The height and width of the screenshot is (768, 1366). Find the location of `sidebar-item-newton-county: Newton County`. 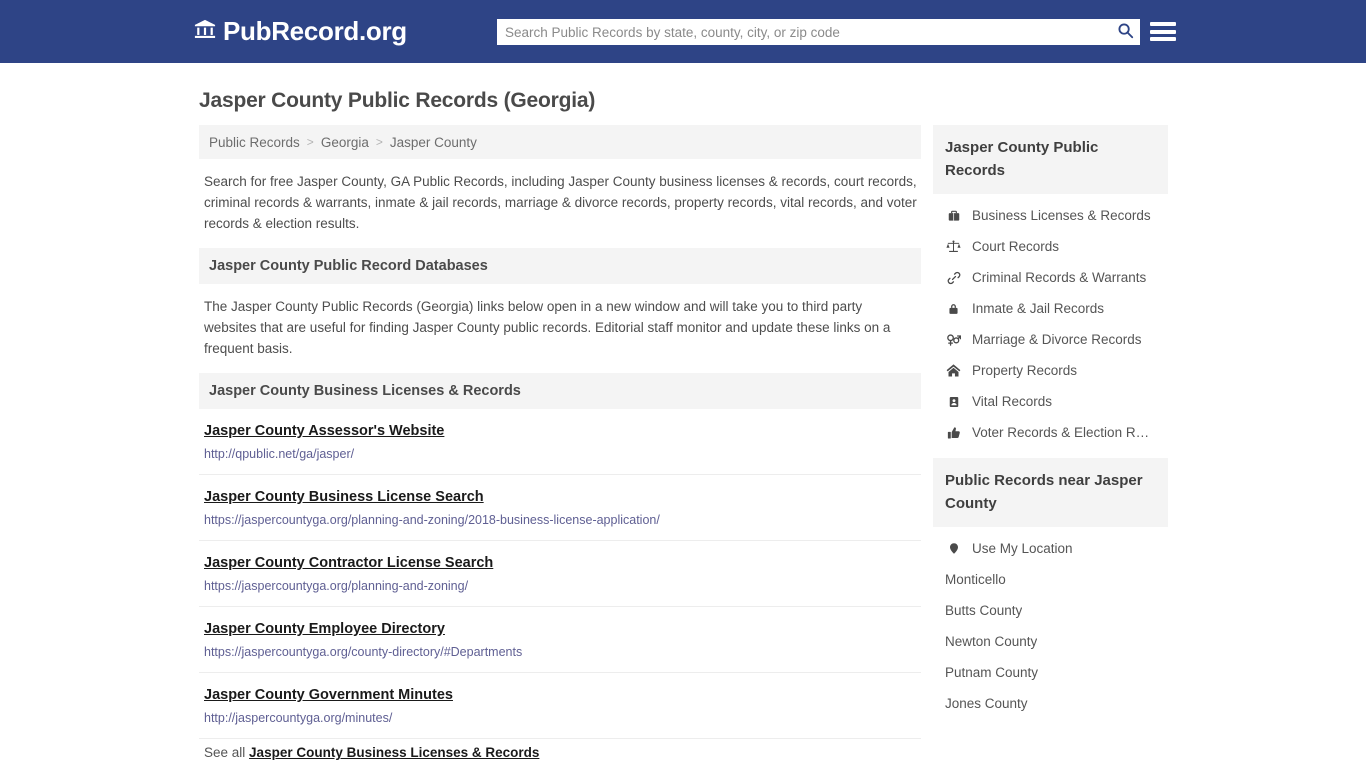

sidebar-item-newton-county: Newton County is located at coordinates (1050, 641).